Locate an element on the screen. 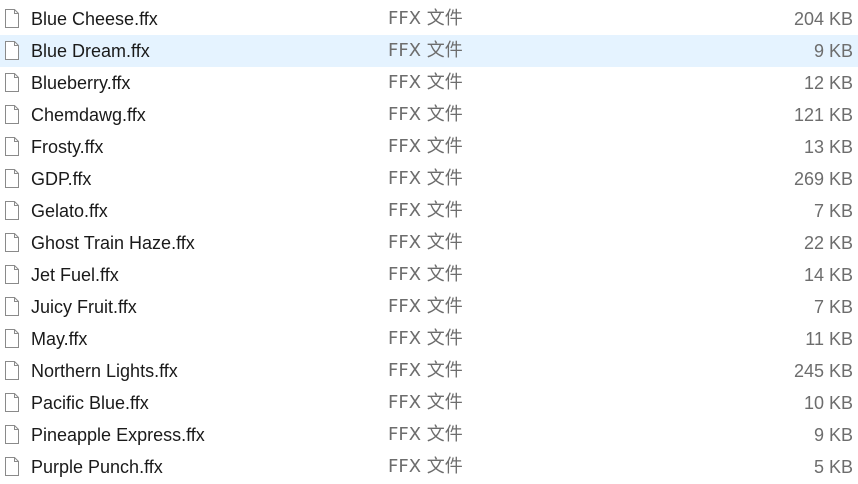  file-row-13: Pacific Blue.ffx FFX 文件 10 KB is located at coordinates (429, 403).